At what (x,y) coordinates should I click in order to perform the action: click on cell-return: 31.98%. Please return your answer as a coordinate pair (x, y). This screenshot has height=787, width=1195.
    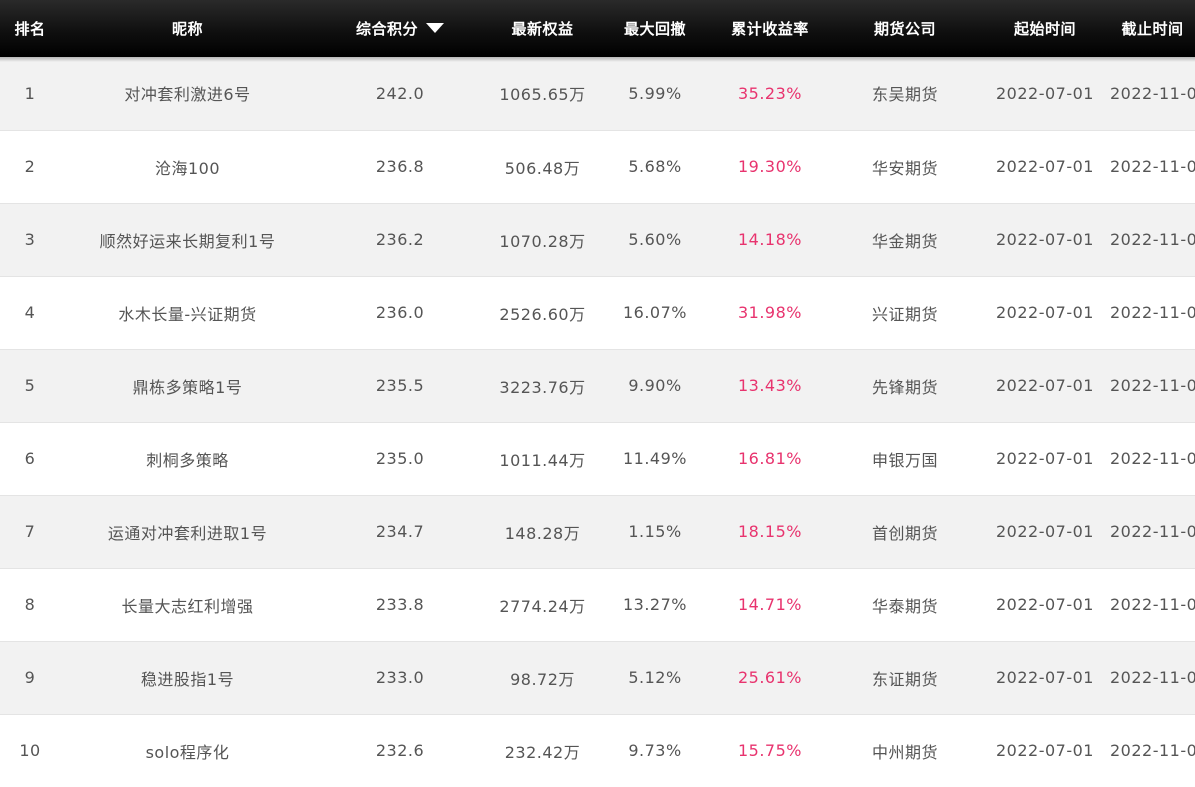
    Looking at the image, I should click on (770, 313).